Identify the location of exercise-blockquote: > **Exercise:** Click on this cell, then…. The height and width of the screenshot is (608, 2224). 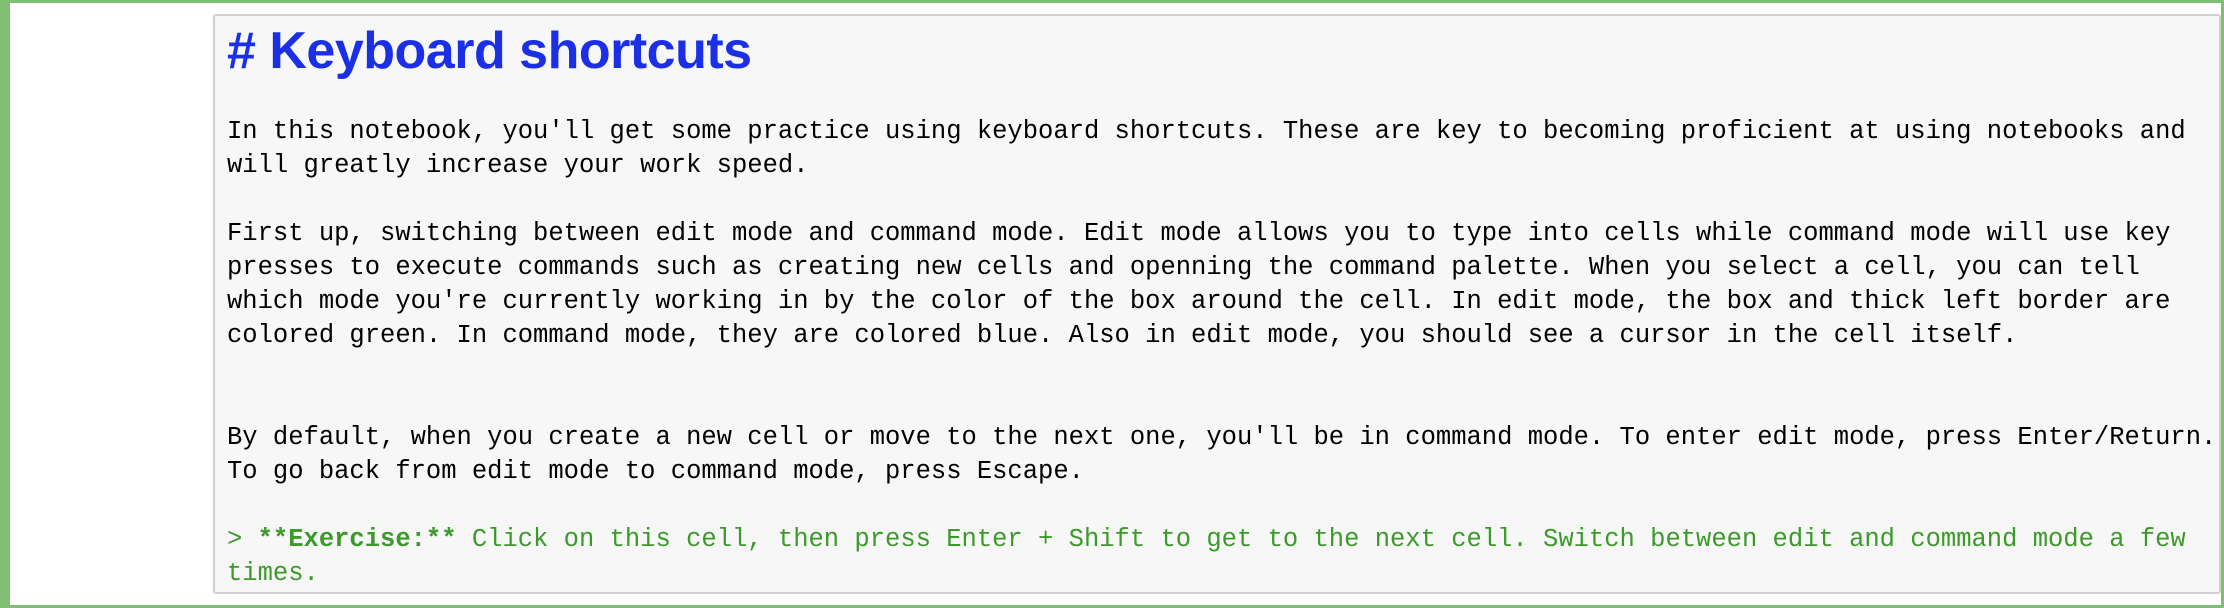
(1224, 557).